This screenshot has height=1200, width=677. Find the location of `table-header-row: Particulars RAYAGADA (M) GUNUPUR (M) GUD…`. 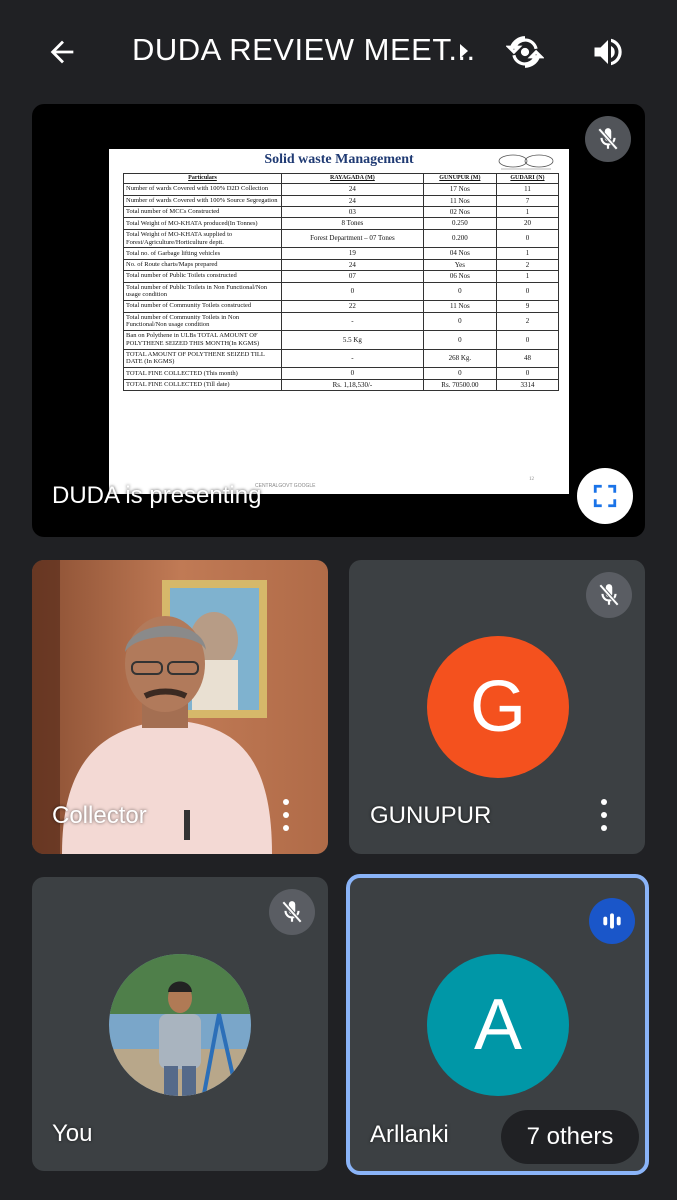

table-header-row: Particulars RAYAGADA (M) GUNUPUR (M) GUD… is located at coordinates (341, 178).